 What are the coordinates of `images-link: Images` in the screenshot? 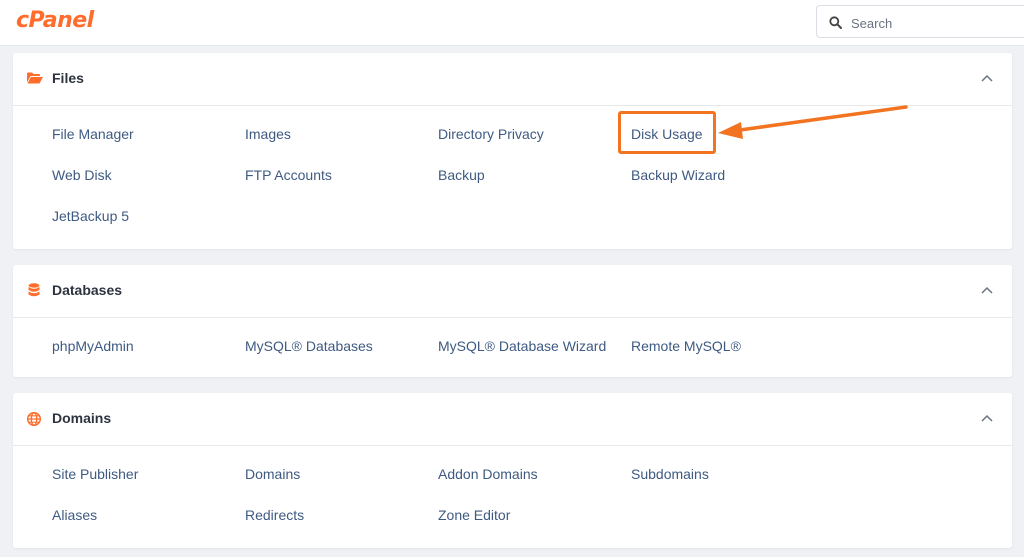 It's located at (268, 134).